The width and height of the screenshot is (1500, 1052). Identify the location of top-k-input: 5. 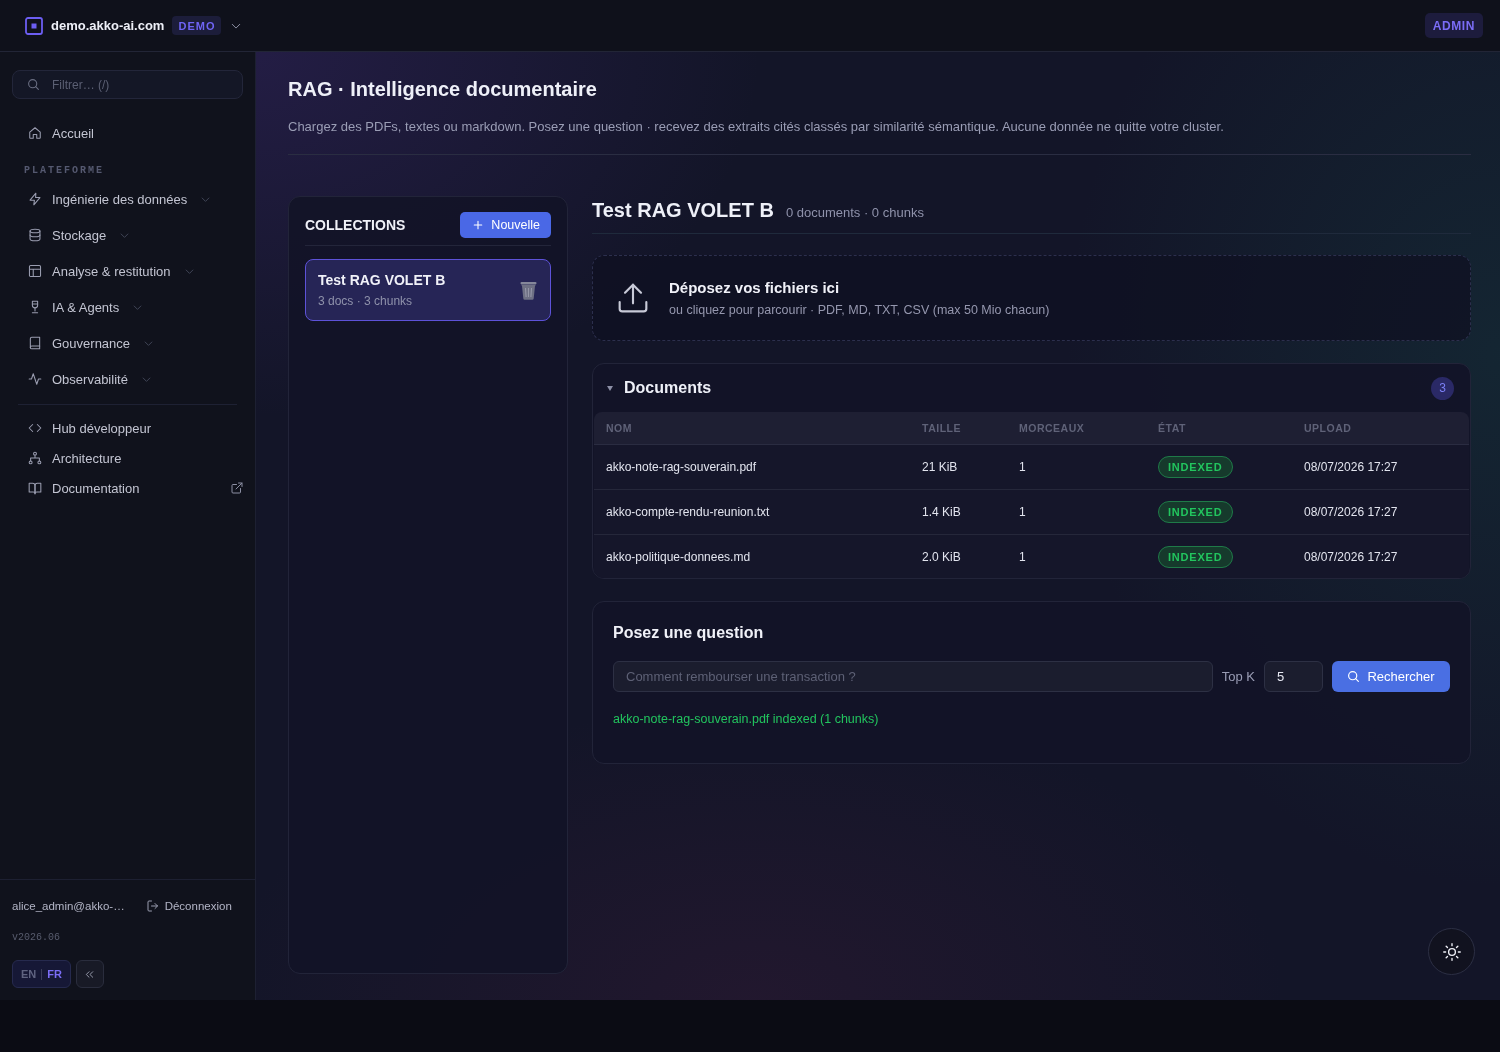
(1293, 676).